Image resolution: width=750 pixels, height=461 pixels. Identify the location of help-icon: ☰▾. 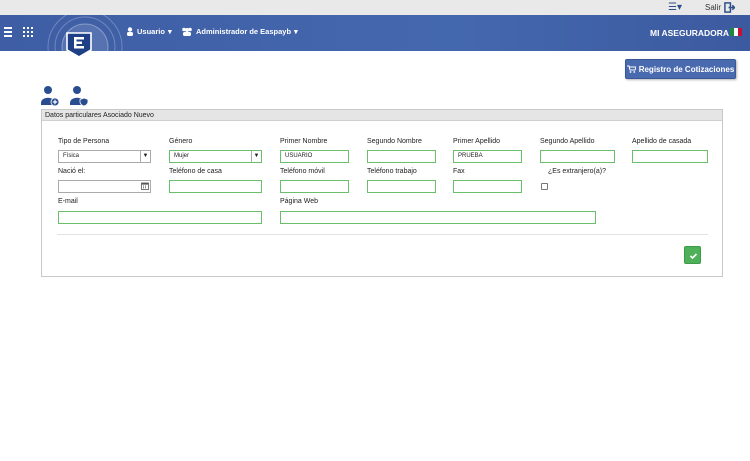
(675, 7).